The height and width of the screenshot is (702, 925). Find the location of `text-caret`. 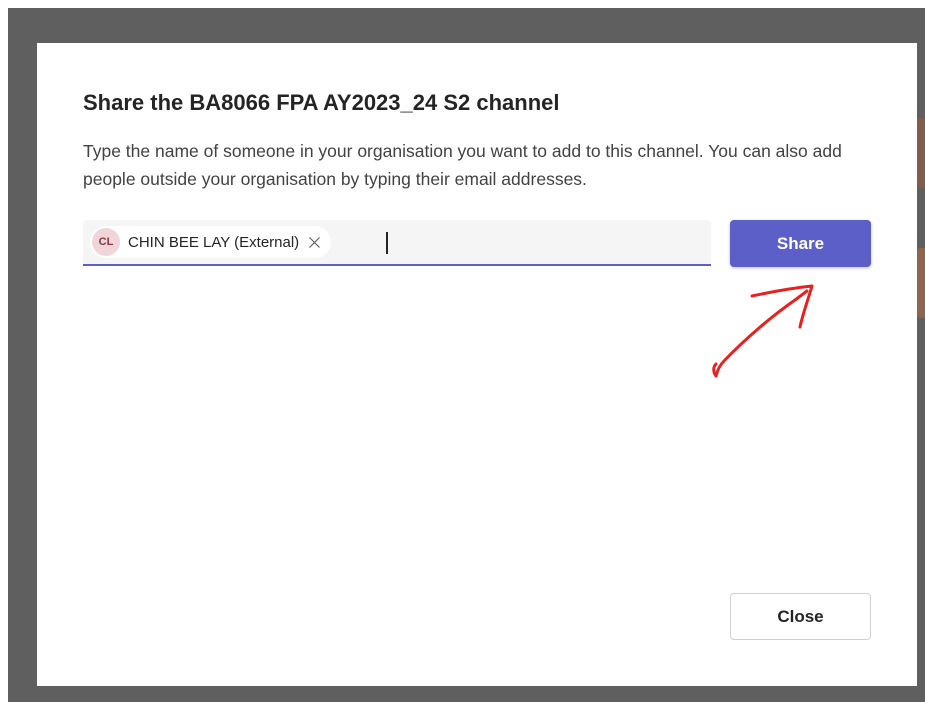

text-caret is located at coordinates (387, 243).